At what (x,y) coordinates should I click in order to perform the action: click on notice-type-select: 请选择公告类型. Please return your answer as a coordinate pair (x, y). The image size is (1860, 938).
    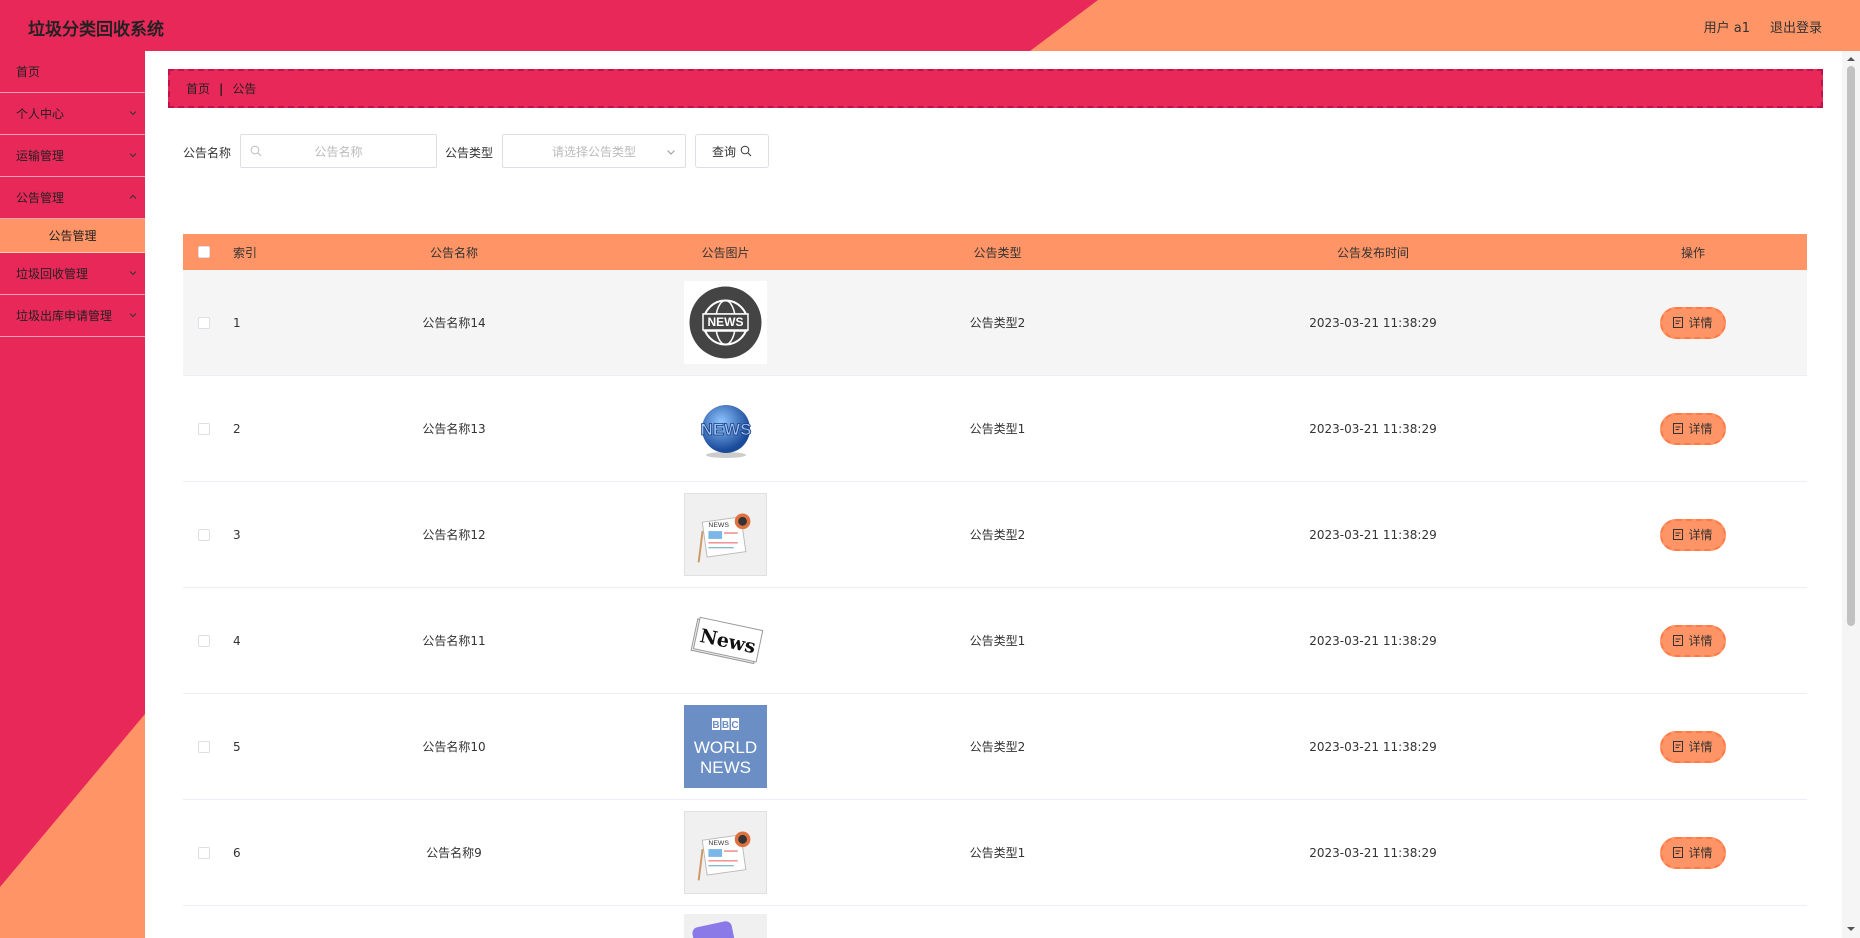
    Looking at the image, I should click on (594, 151).